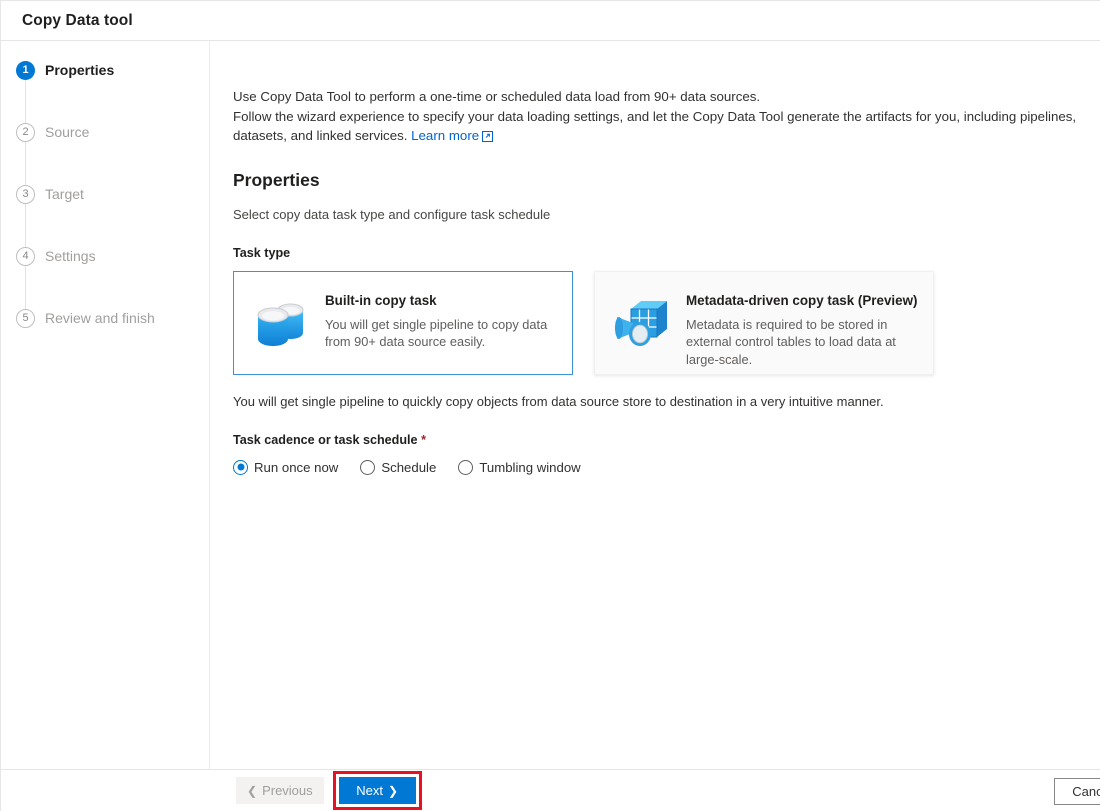 The height and width of the screenshot is (811, 1100). Describe the element at coordinates (325, 439) in the screenshot. I see `task-cadence-label-text: Task cadence or task schedule` at that location.